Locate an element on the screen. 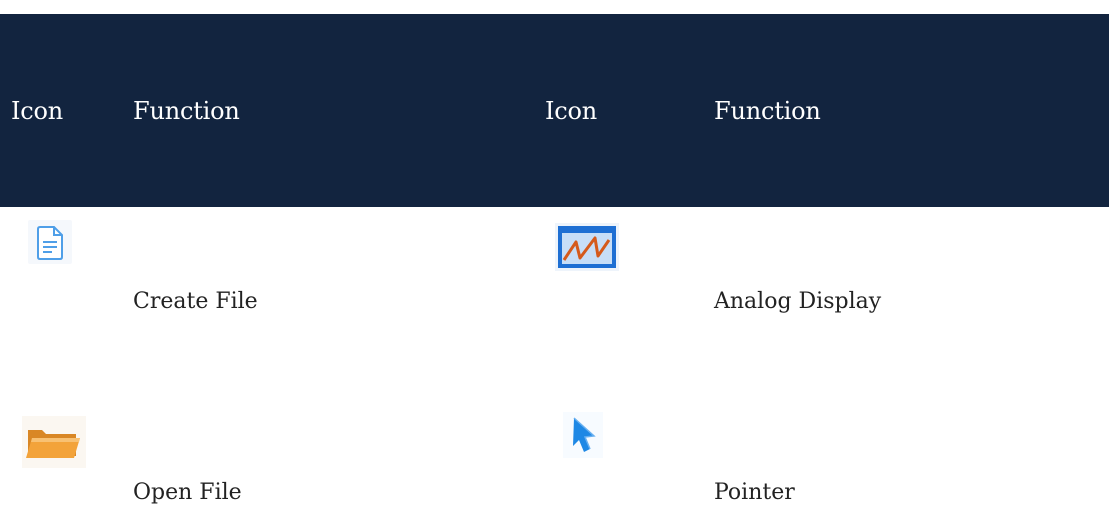 The height and width of the screenshot is (511, 1109). top-margin is located at coordinates (554, 7).